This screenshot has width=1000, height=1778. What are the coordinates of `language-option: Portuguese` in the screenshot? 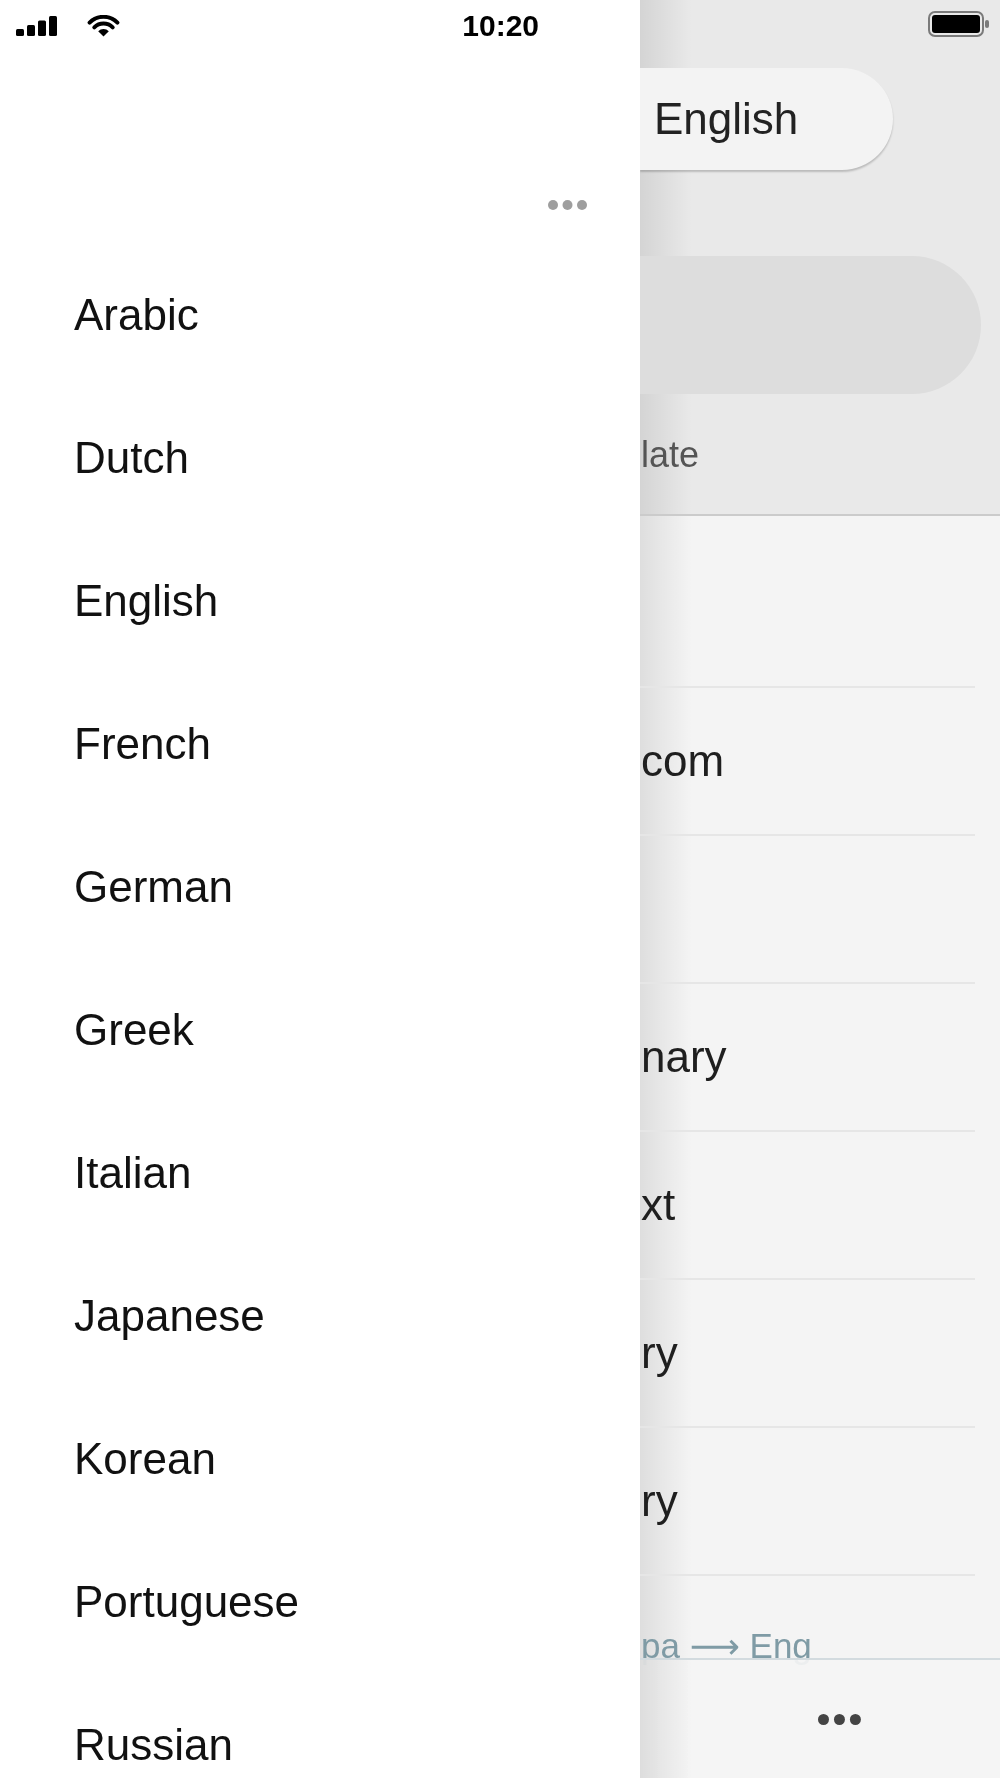 It's located at (187, 1602).